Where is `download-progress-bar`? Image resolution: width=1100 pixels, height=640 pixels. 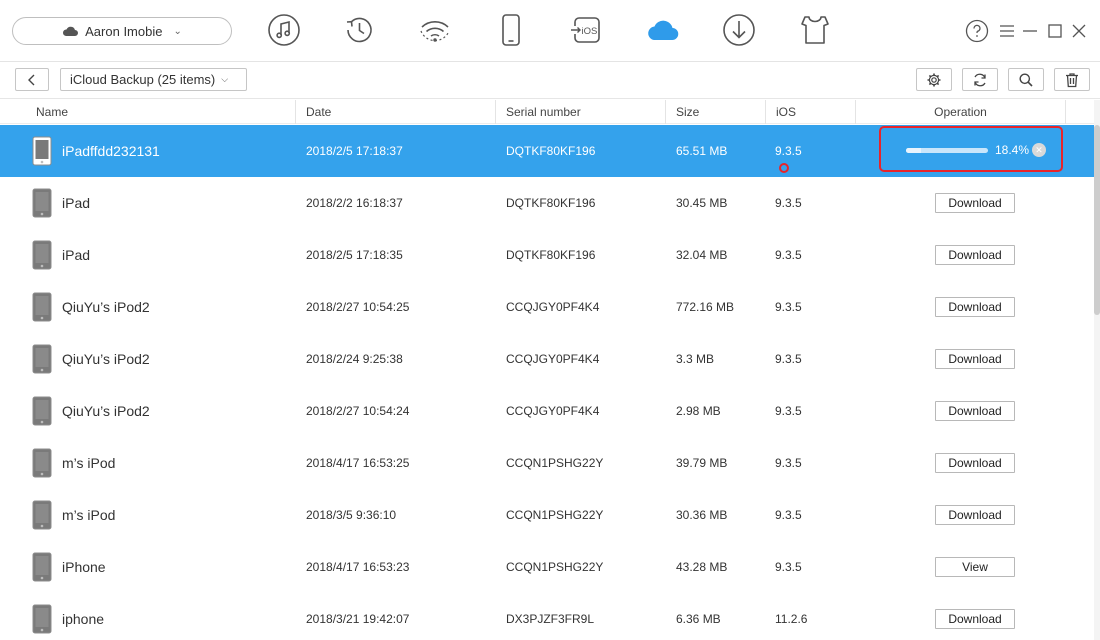
download-progress-bar is located at coordinates (947, 150).